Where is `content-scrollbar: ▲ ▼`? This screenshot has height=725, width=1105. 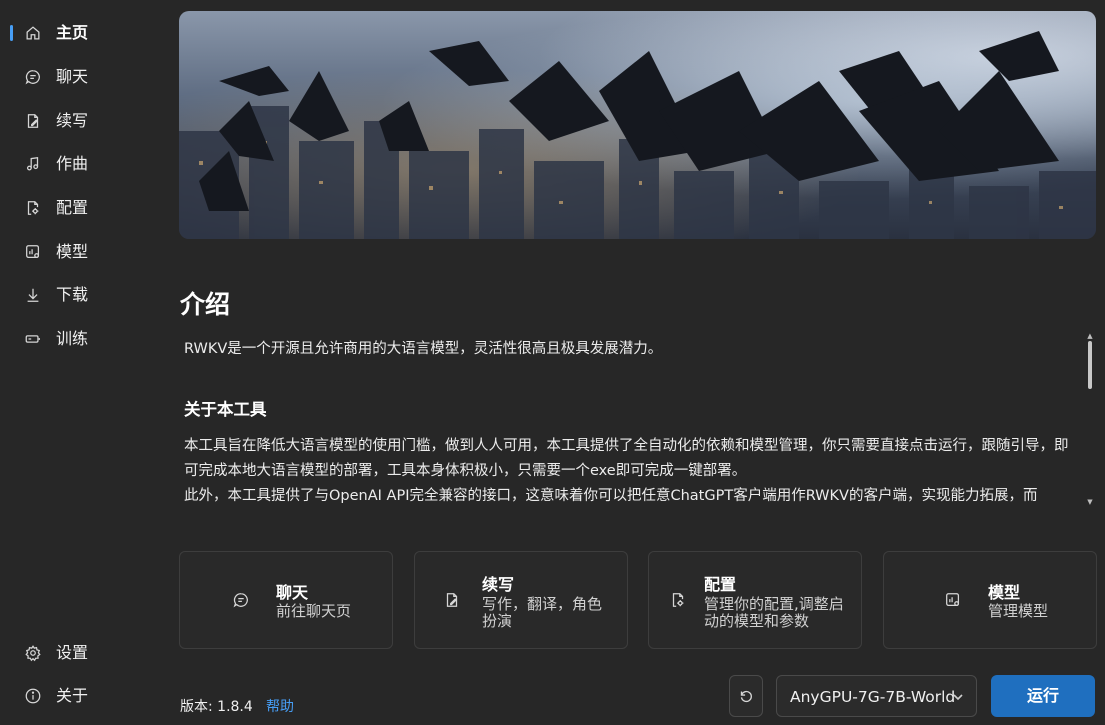
content-scrollbar: ▲ ▼ is located at coordinates (1090, 419).